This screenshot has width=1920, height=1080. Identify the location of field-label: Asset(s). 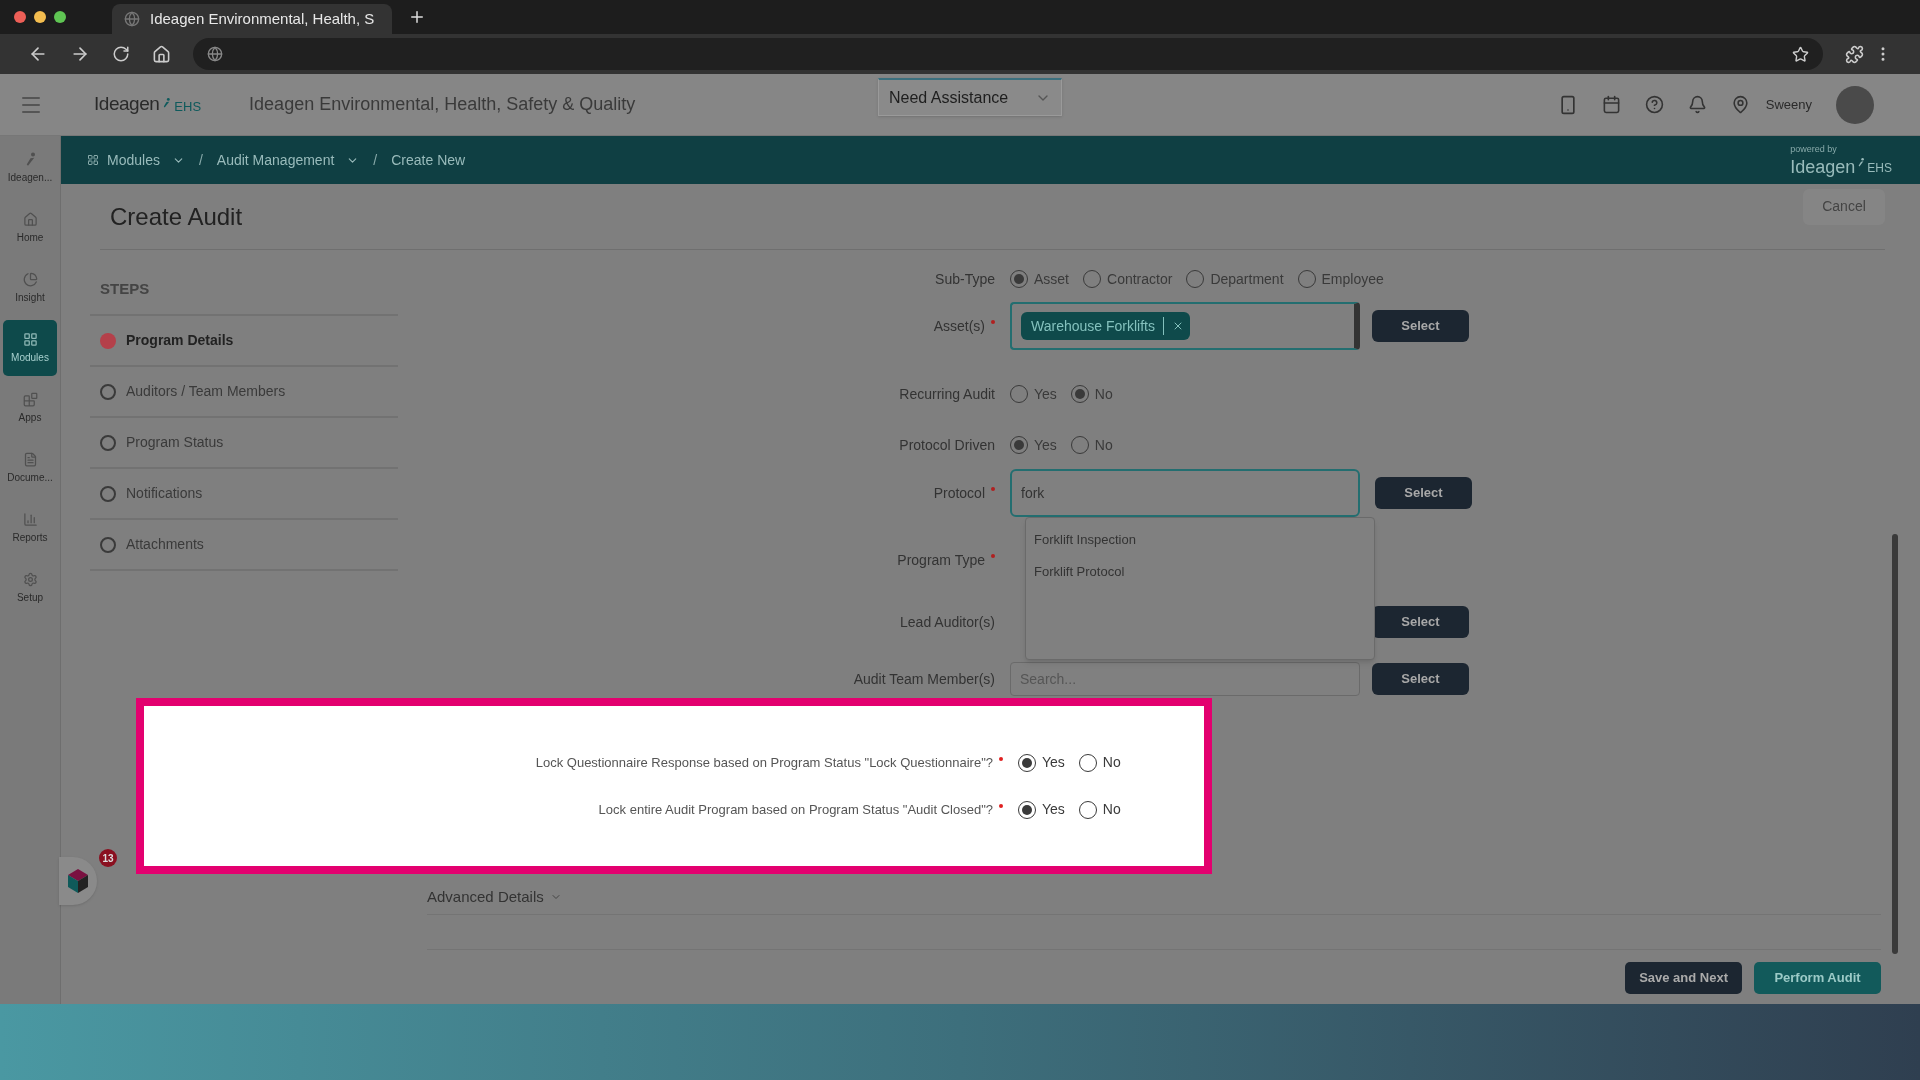
(959, 326).